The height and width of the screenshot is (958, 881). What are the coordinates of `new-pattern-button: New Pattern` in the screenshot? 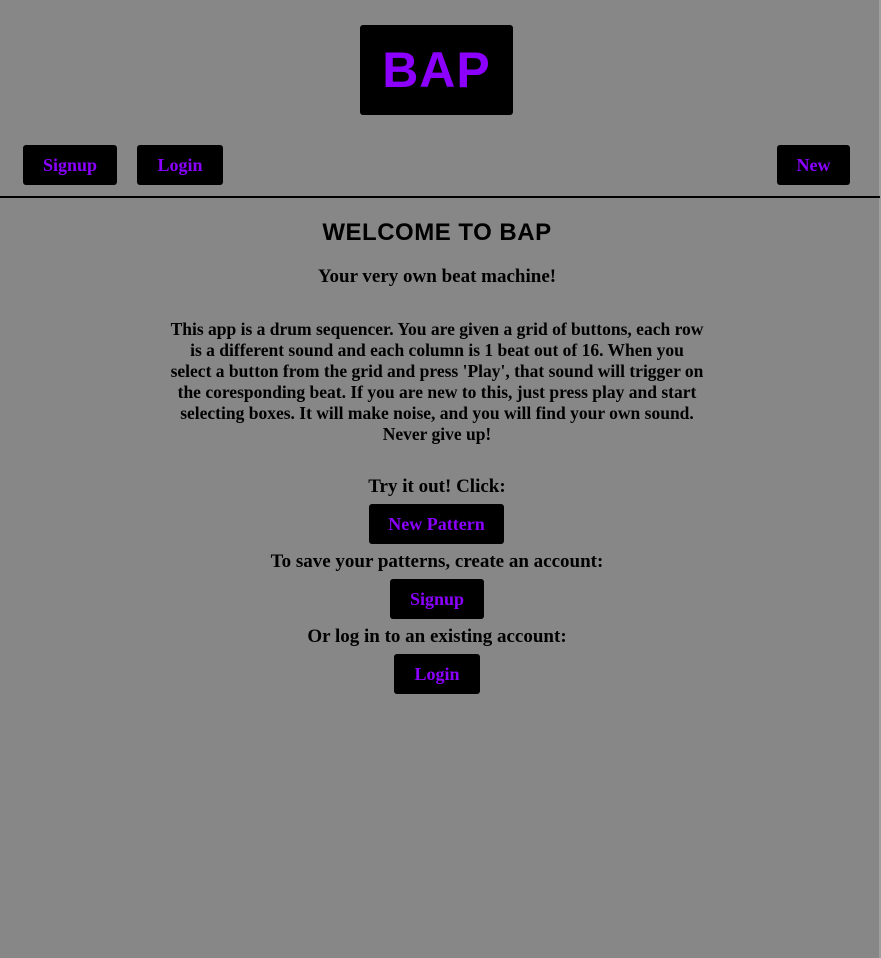 It's located at (436, 524).